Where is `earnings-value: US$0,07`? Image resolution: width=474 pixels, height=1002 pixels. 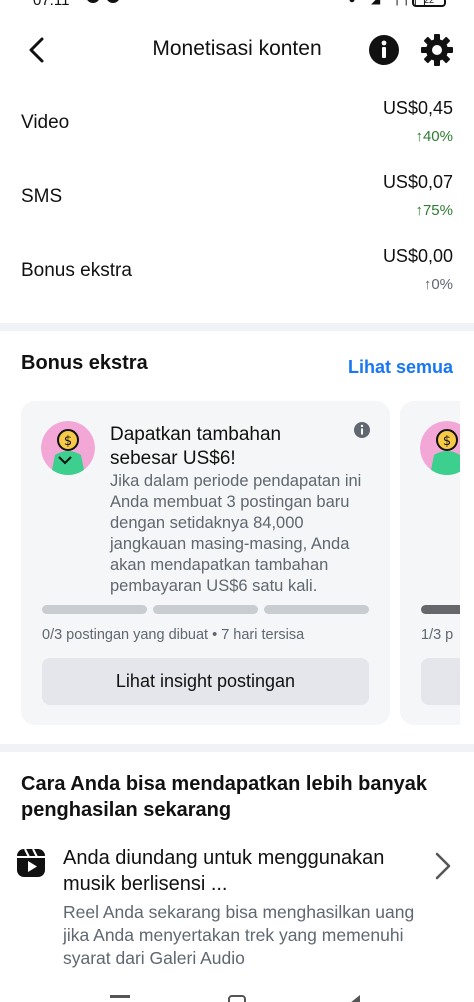 earnings-value: US$0,07 is located at coordinates (417, 182).